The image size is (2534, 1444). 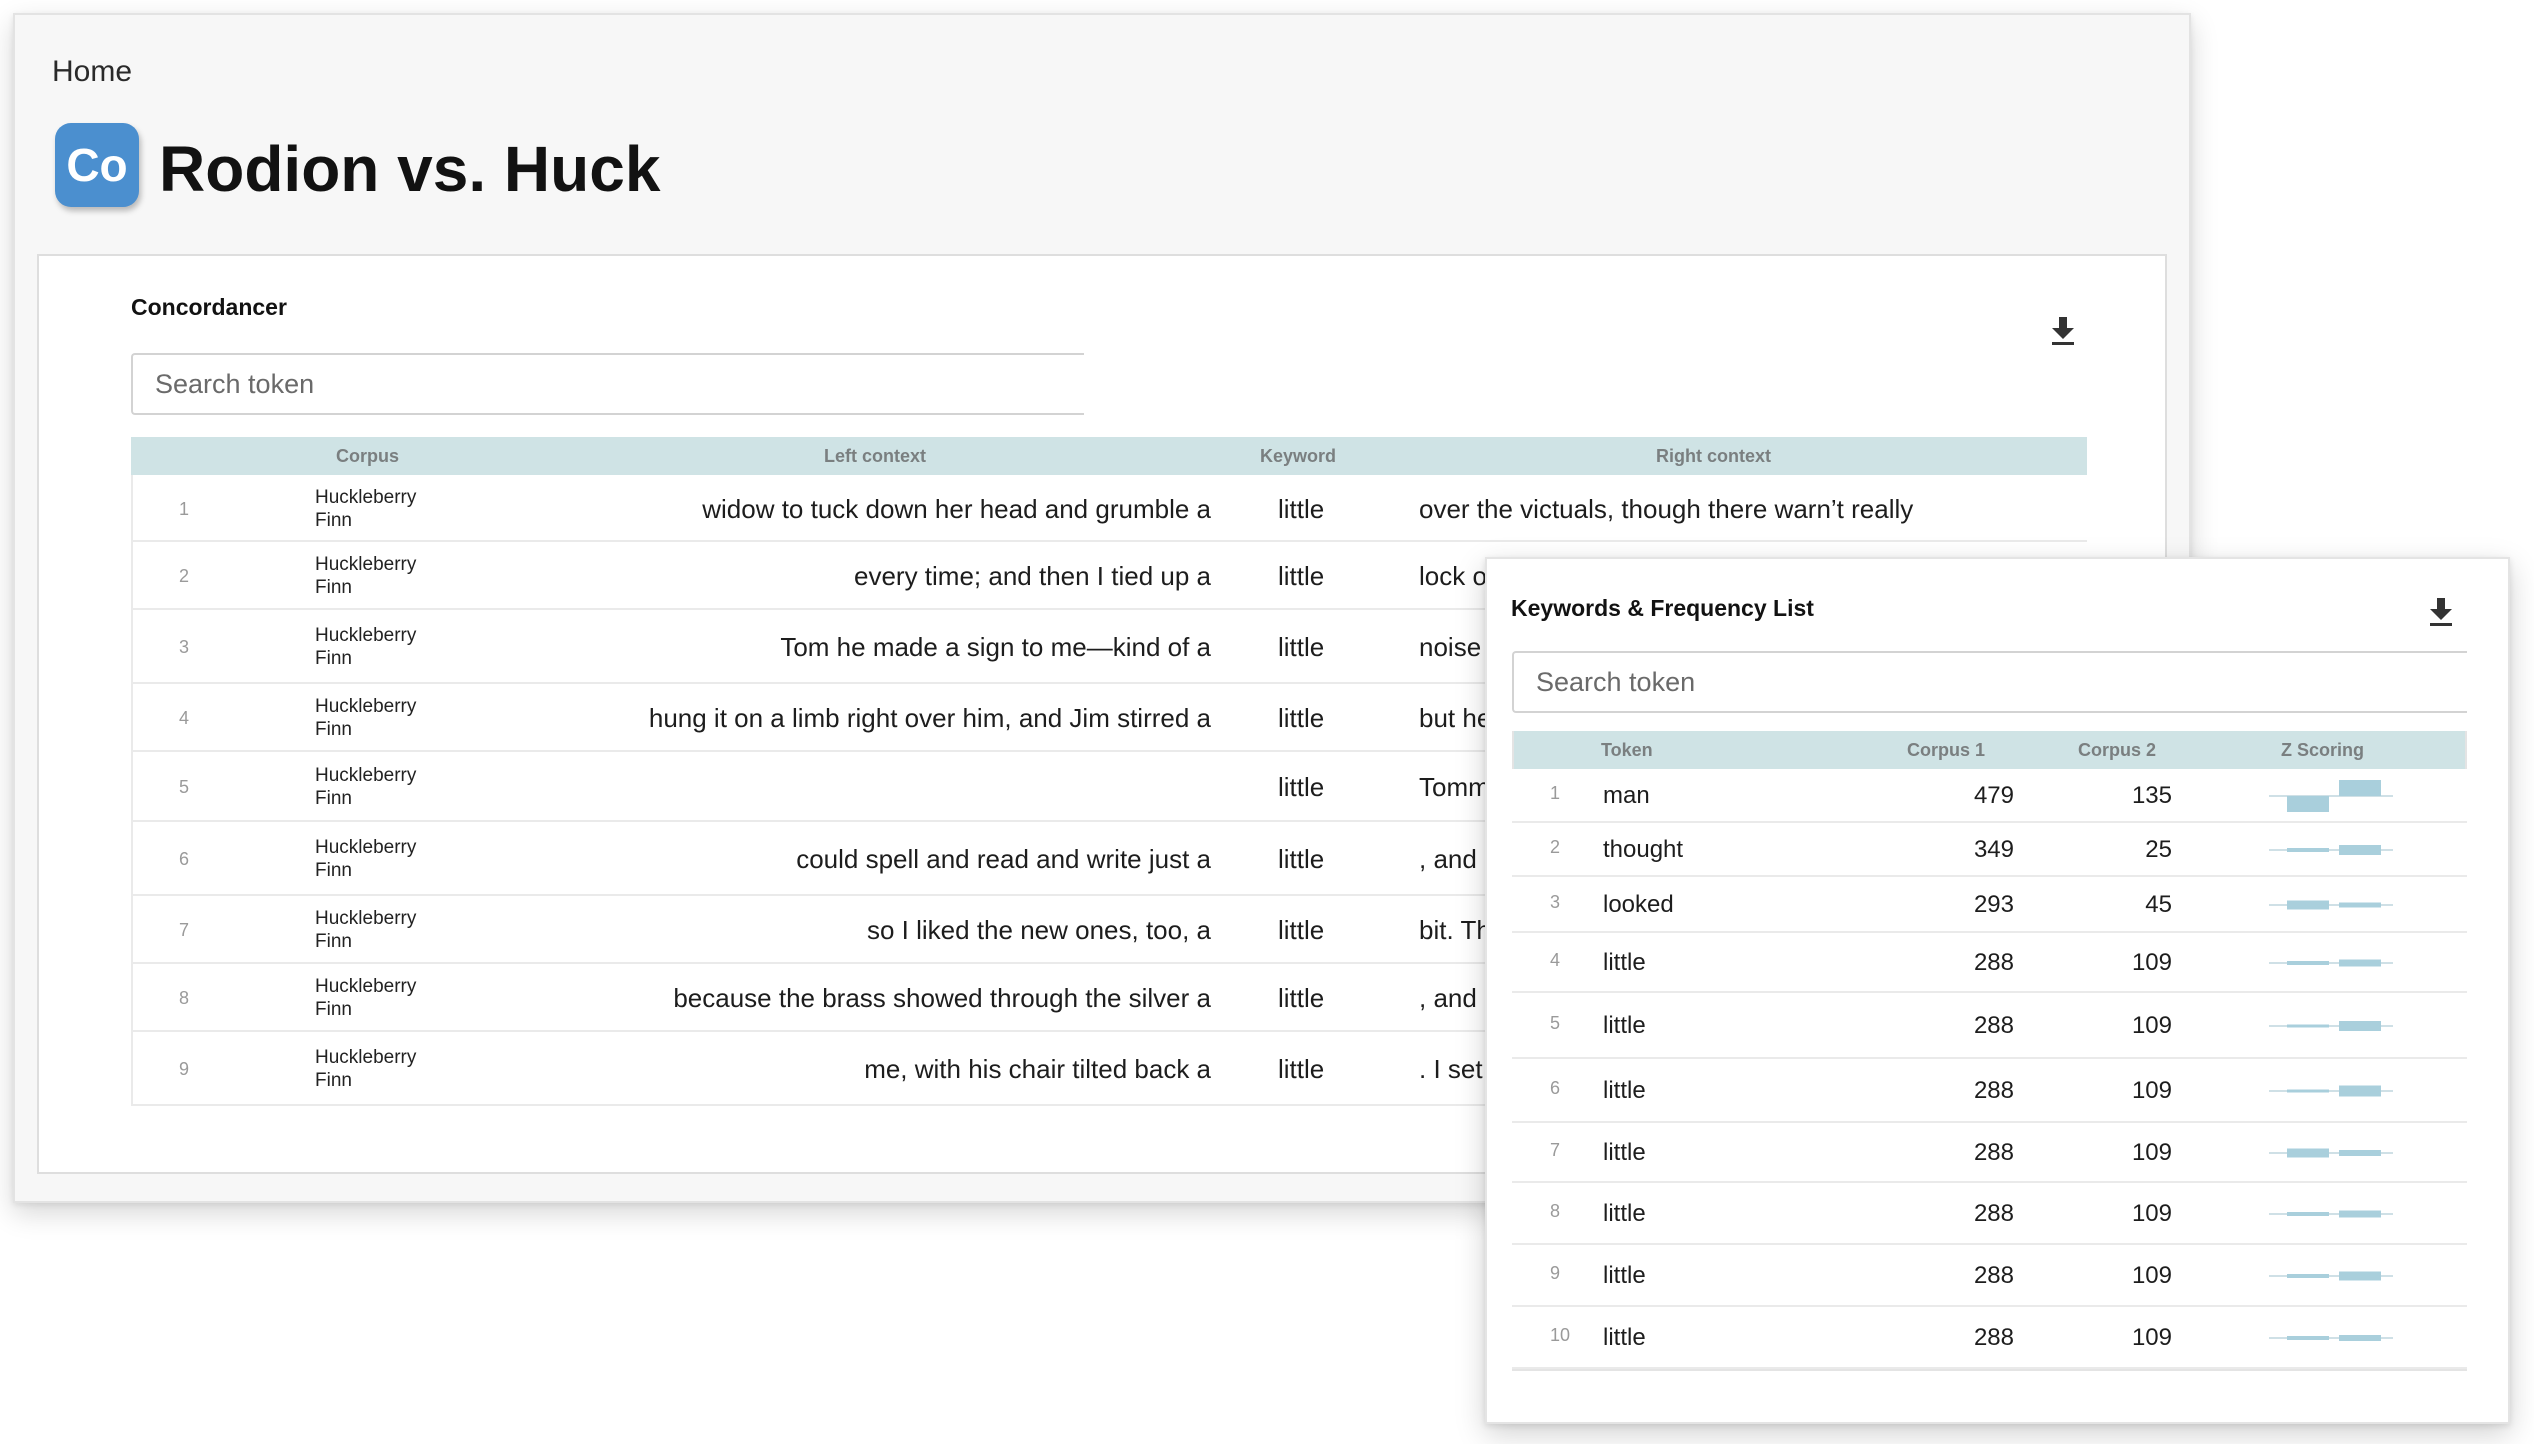 I want to click on left-context: Tom he made a sign to me—kind of a, so click(x=995, y=647).